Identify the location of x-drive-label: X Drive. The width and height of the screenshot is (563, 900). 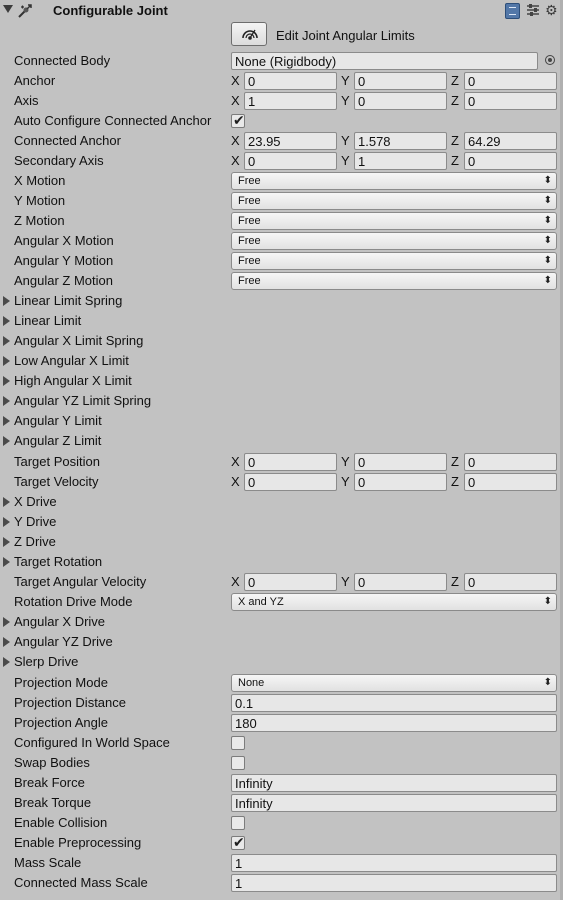
(35, 501).